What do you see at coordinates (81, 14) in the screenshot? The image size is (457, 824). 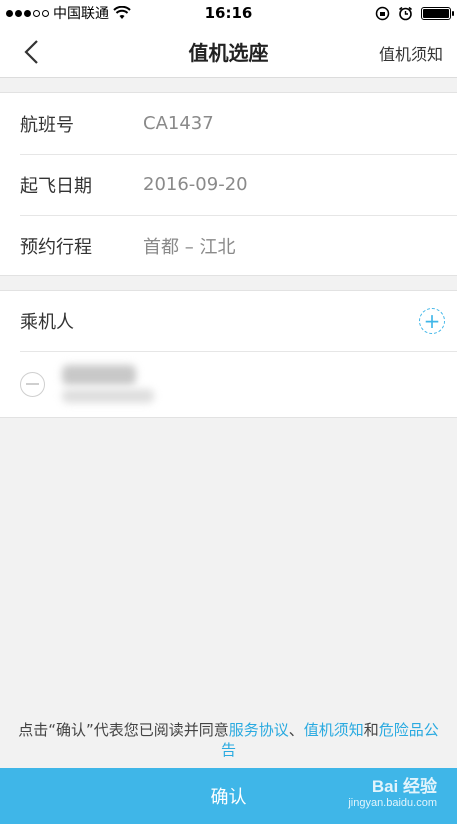 I see `carrier-name: 中国联通` at bounding box center [81, 14].